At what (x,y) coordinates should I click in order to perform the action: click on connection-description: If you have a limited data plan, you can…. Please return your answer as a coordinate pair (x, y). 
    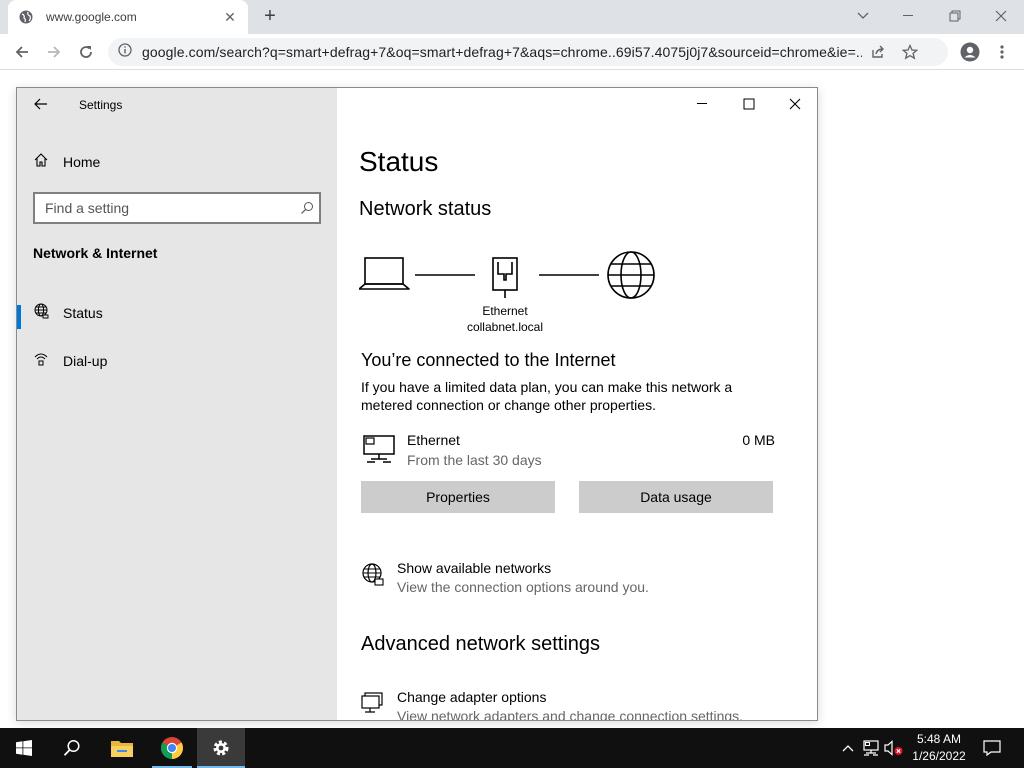
    Looking at the image, I should click on (547, 396).